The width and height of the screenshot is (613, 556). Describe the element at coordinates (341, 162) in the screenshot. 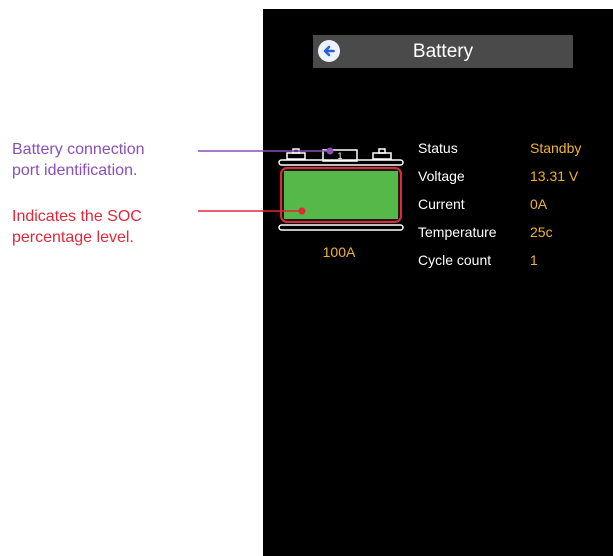

I see `battery-lid` at that location.